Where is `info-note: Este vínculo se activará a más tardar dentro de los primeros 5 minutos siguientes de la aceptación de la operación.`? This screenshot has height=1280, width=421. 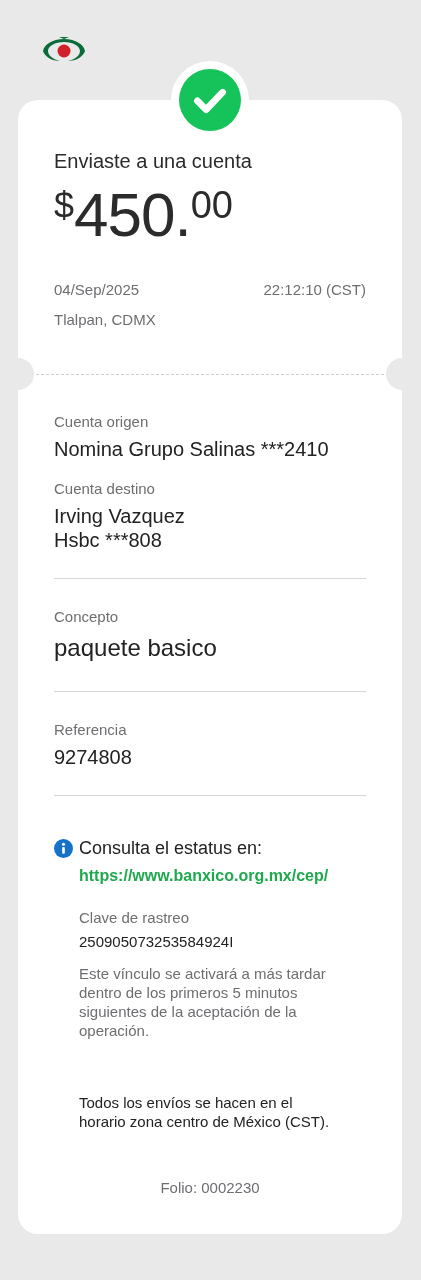 info-note: Este vínculo se activará a más tardar dentro de los primeros 5 minutos siguientes de la aceptación de la operación. is located at coordinates (203, 1002).